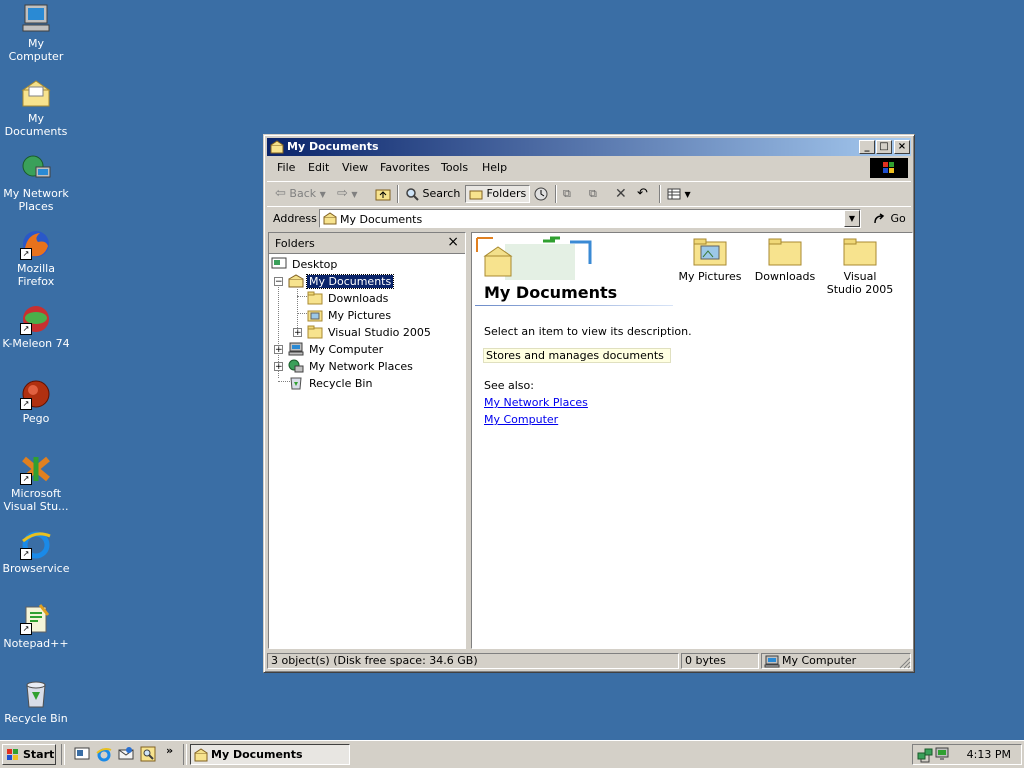 Image resolution: width=1024 pixels, height=768 pixels. Describe the element at coordinates (295, 218) in the screenshot. I see `address-label: Address` at that location.